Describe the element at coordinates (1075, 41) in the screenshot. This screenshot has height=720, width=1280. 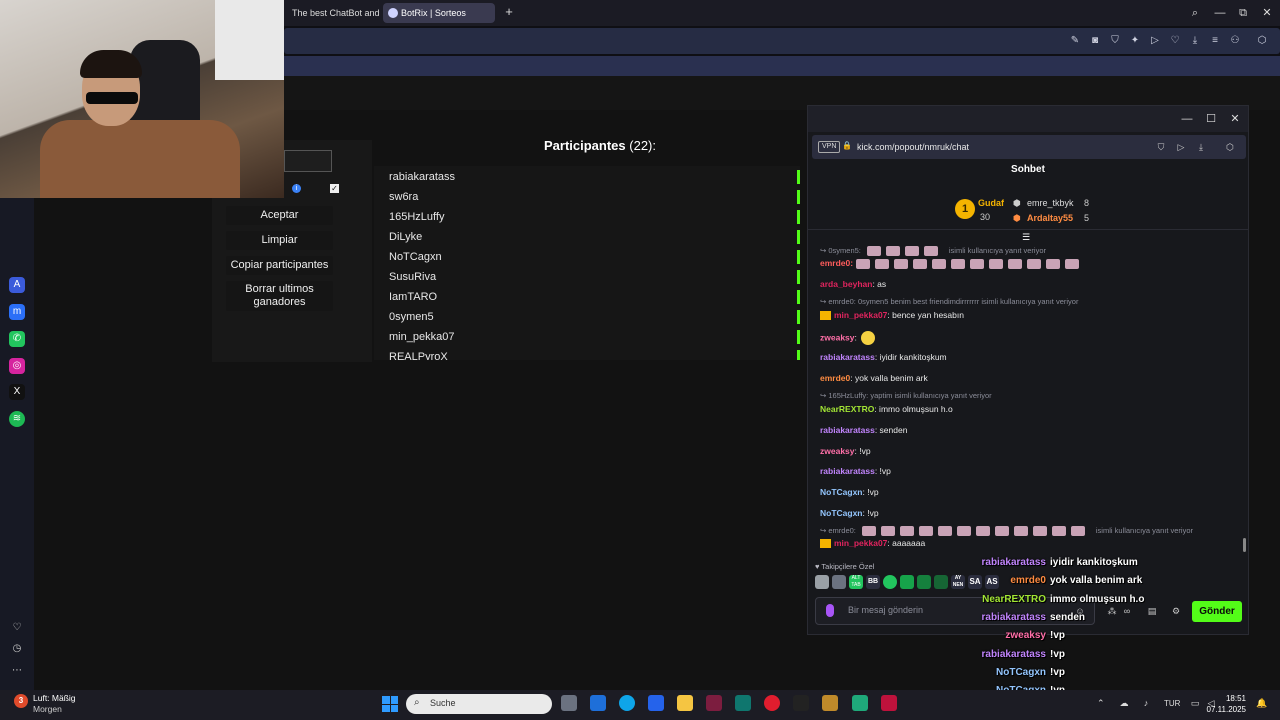
I see `edit-icon: ✎` at that location.